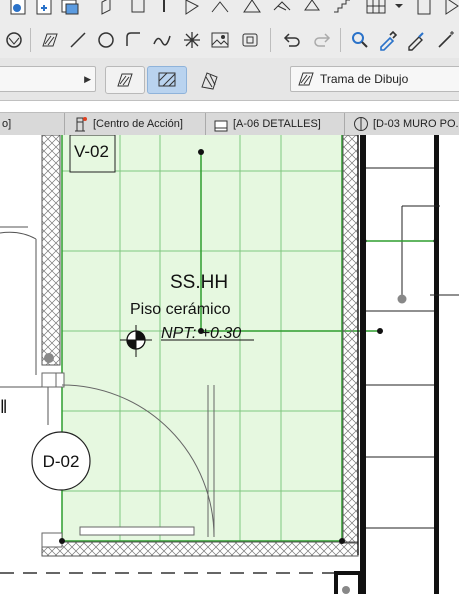  What do you see at coordinates (166, 9) in the screenshot?
I see `pencil-tool-icon` at bounding box center [166, 9].